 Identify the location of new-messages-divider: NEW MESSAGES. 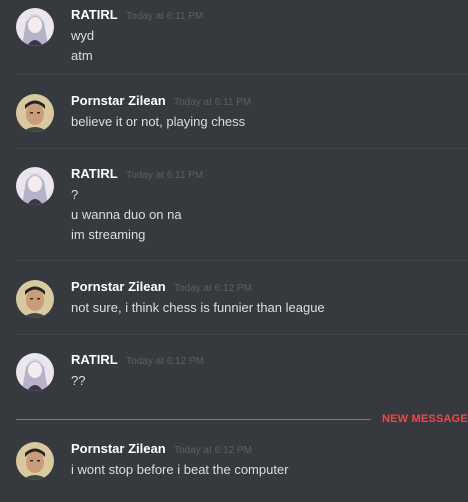
(242, 420).